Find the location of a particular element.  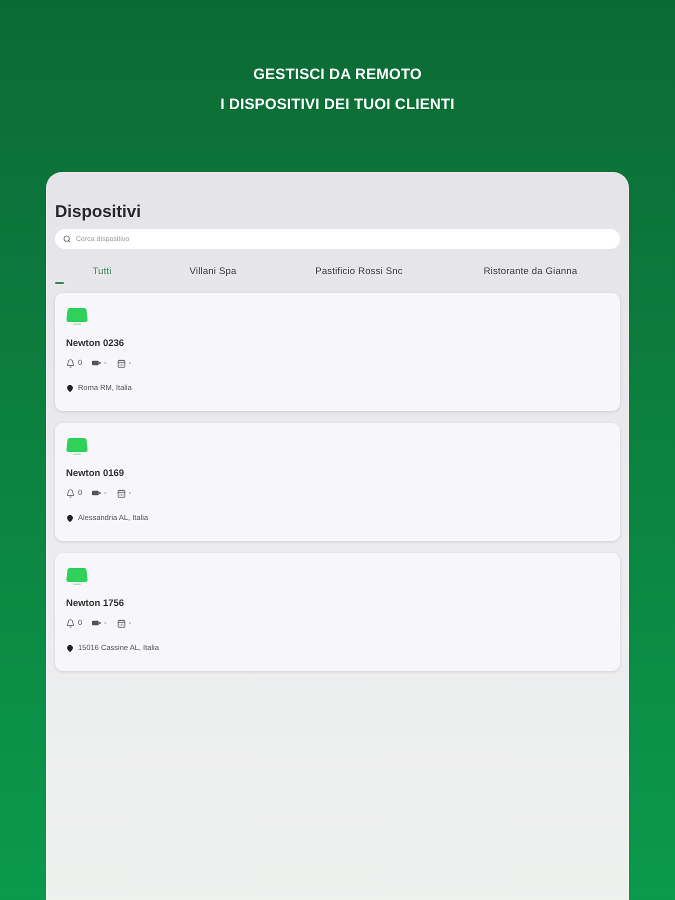

device-name: Newton 0169 is located at coordinates (95, 474).